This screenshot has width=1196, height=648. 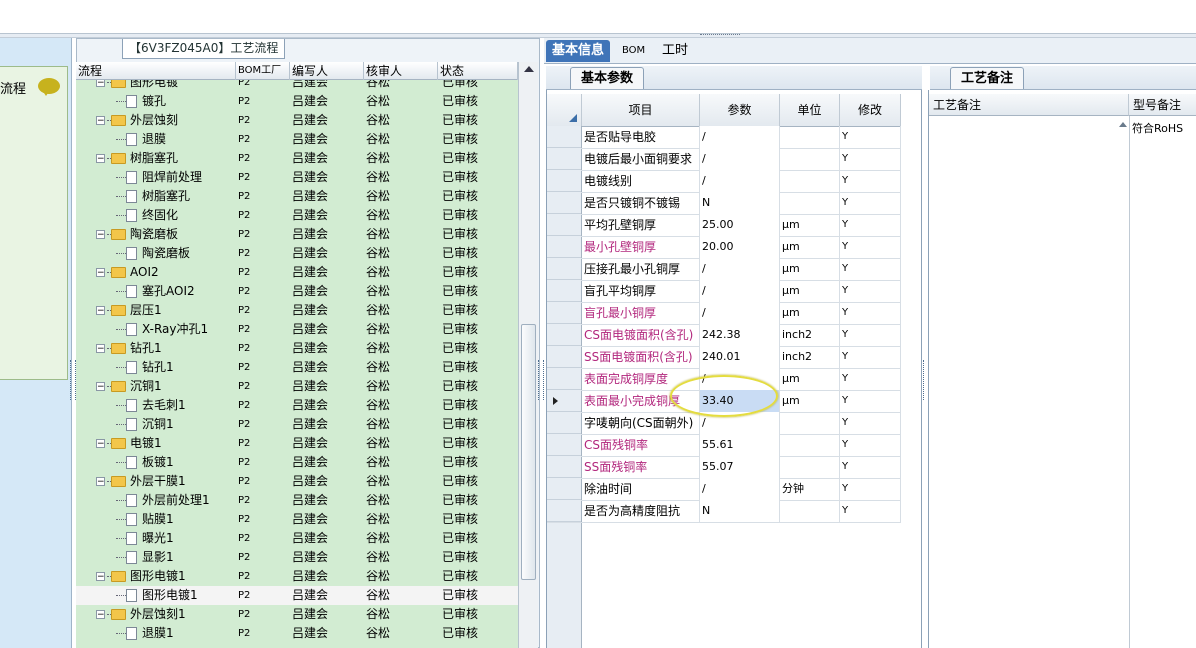 What do you see at coordinates (297, 291) in the screenshot?
I see `tree-row: 塞孔AOI2 P2 吕建会 谷松 已审核` at bounding box center [297, 291].